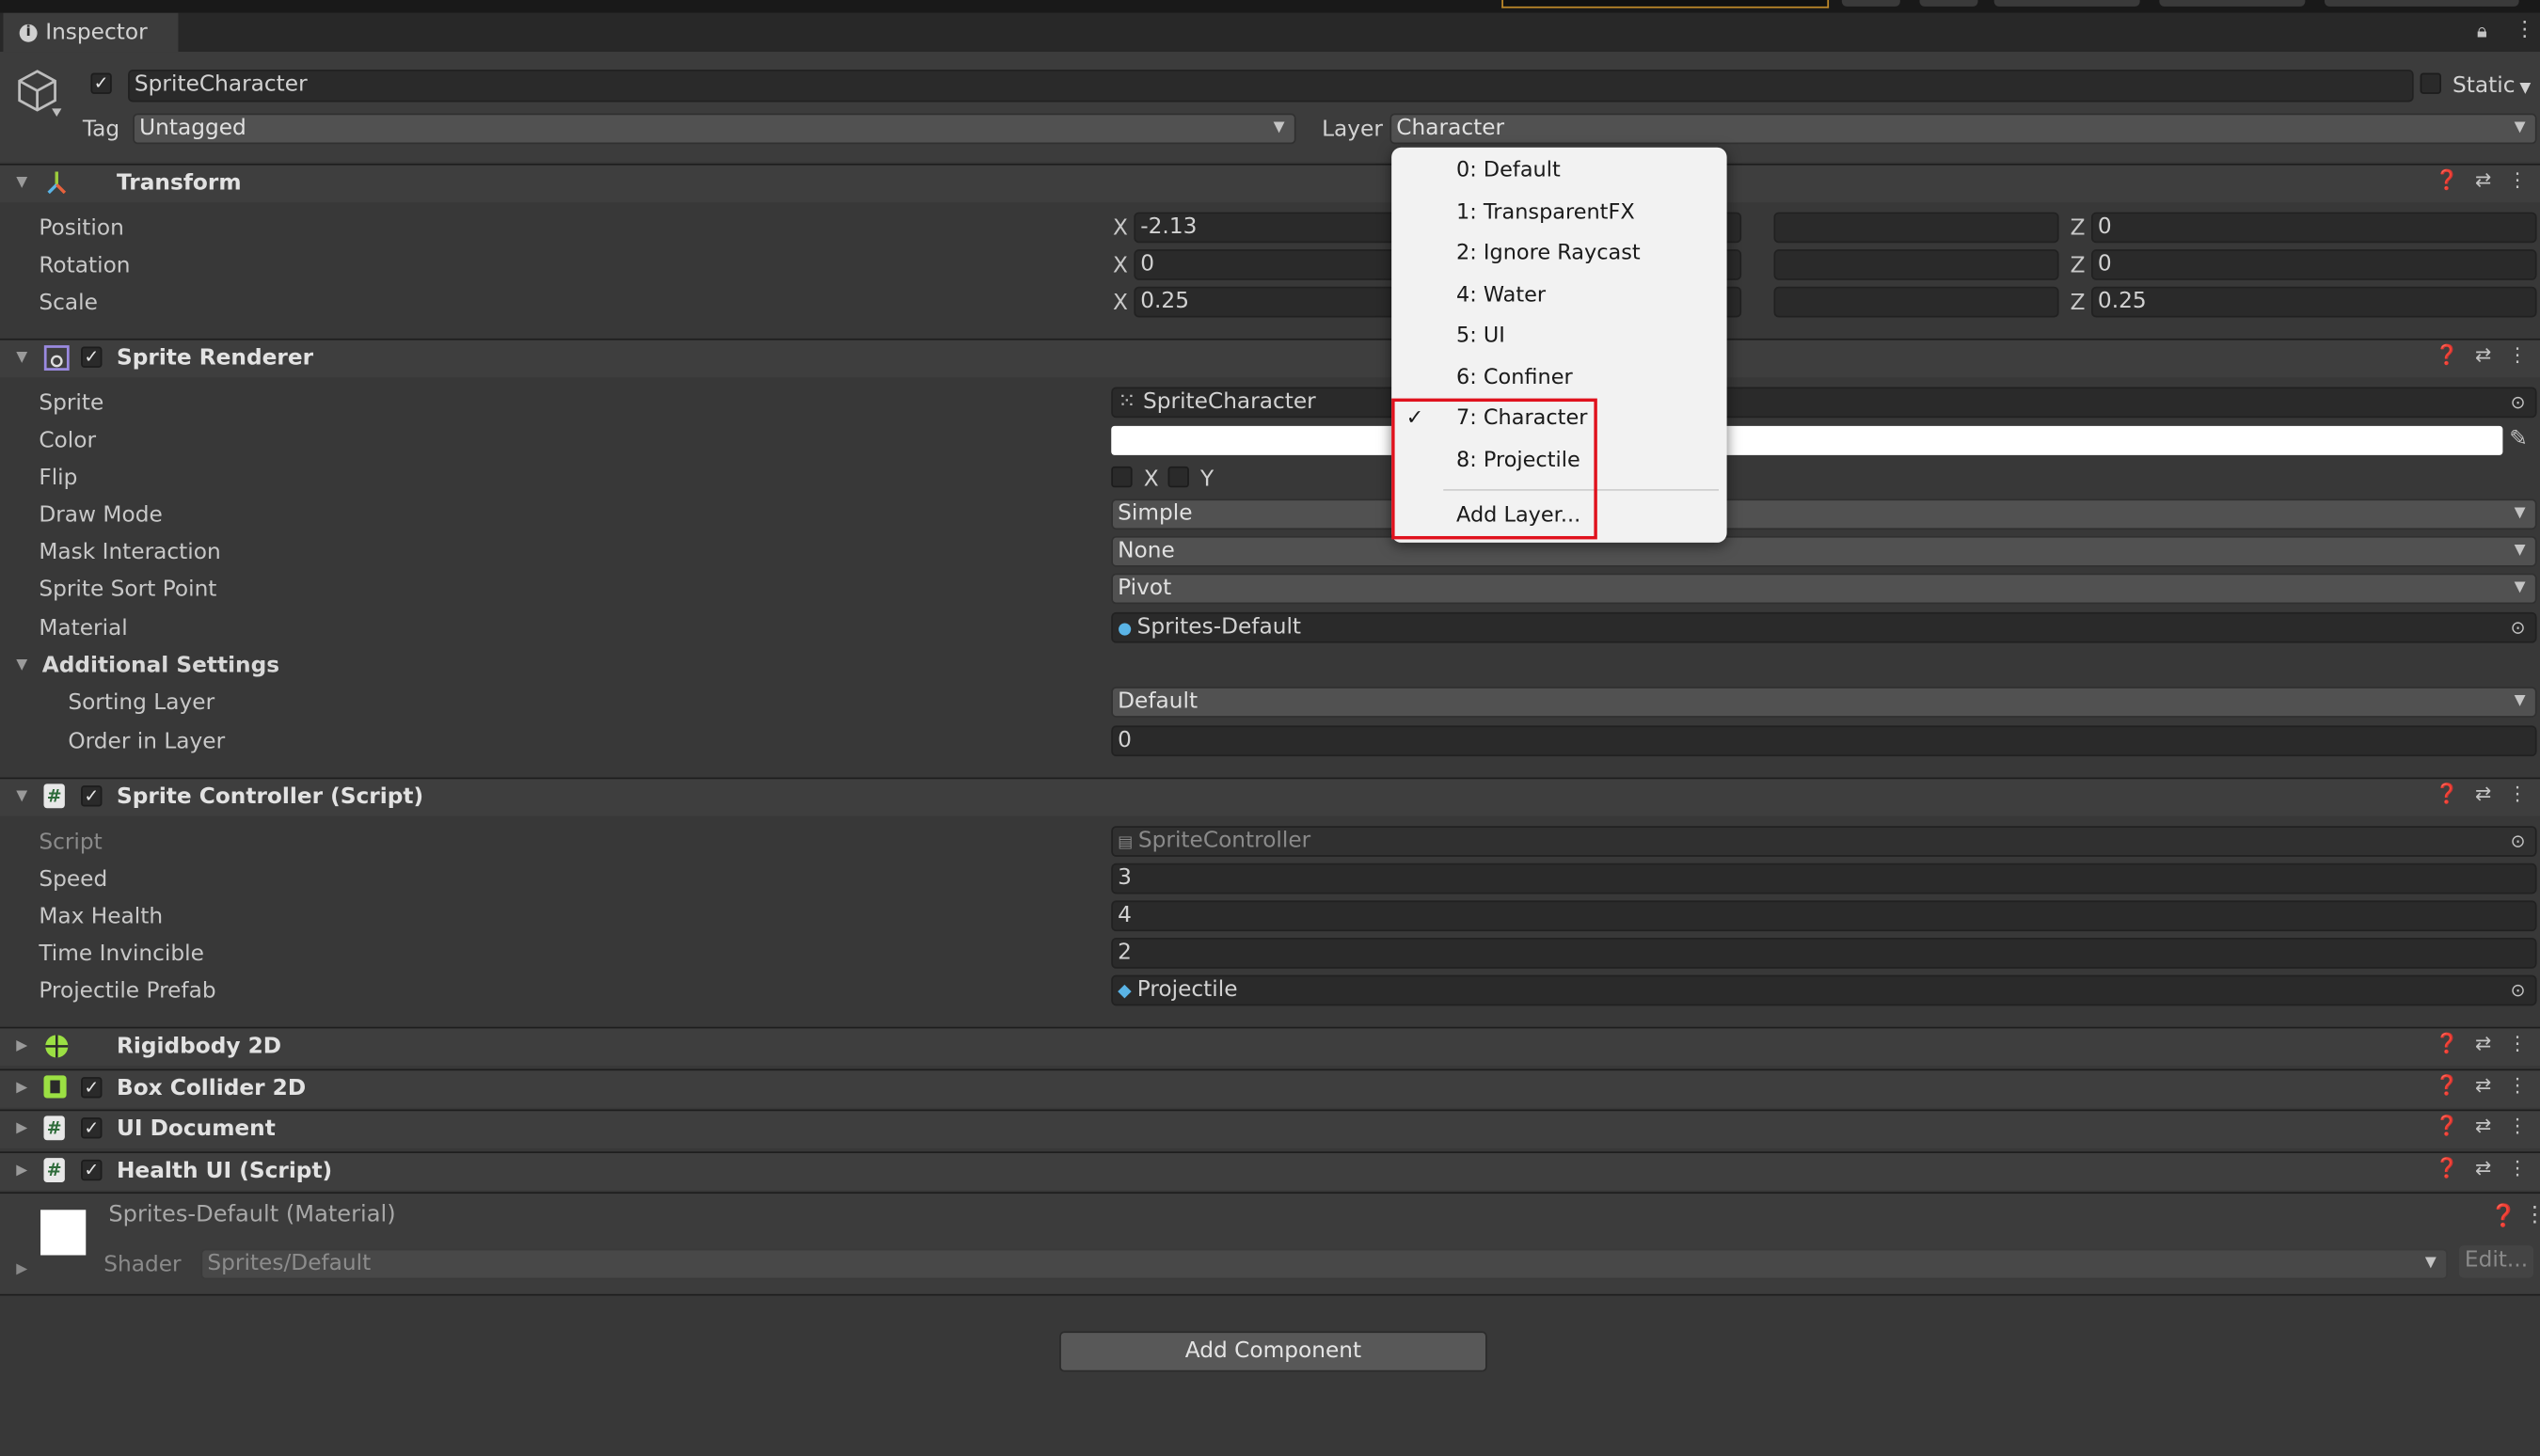  What do you see at coordinates (1271, 86) in the screenshot?
I see `object-name-input: SpriteCharacter` at bounding box center [1271, 86].